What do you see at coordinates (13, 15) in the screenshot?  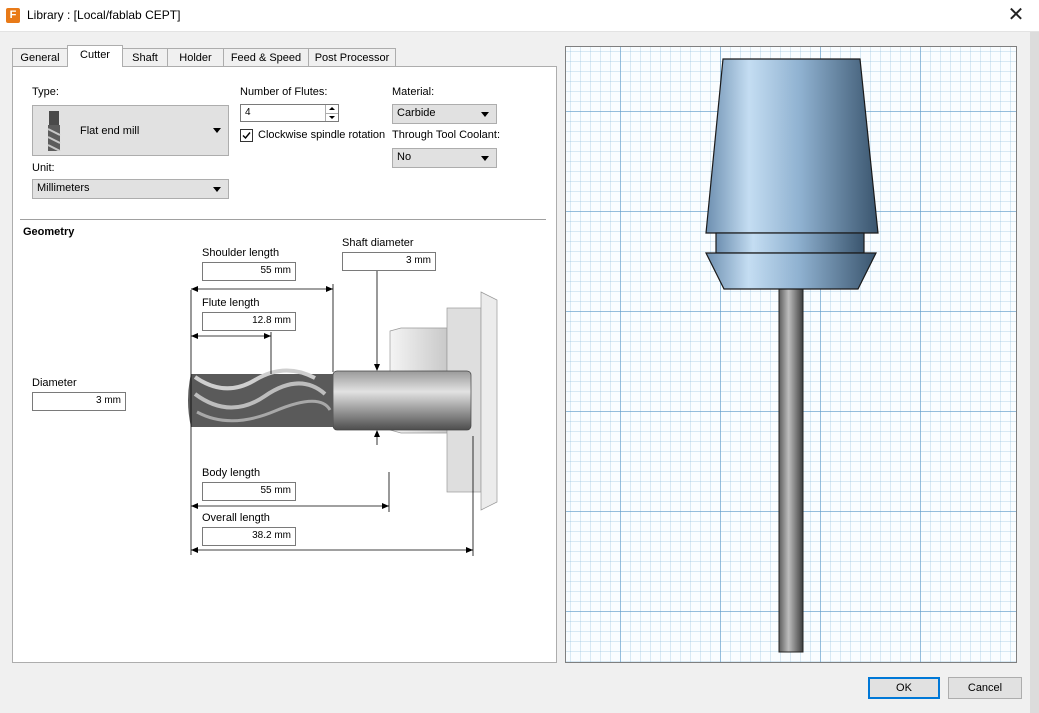 I see `app-icon: F` at bounding box center [13, 15].